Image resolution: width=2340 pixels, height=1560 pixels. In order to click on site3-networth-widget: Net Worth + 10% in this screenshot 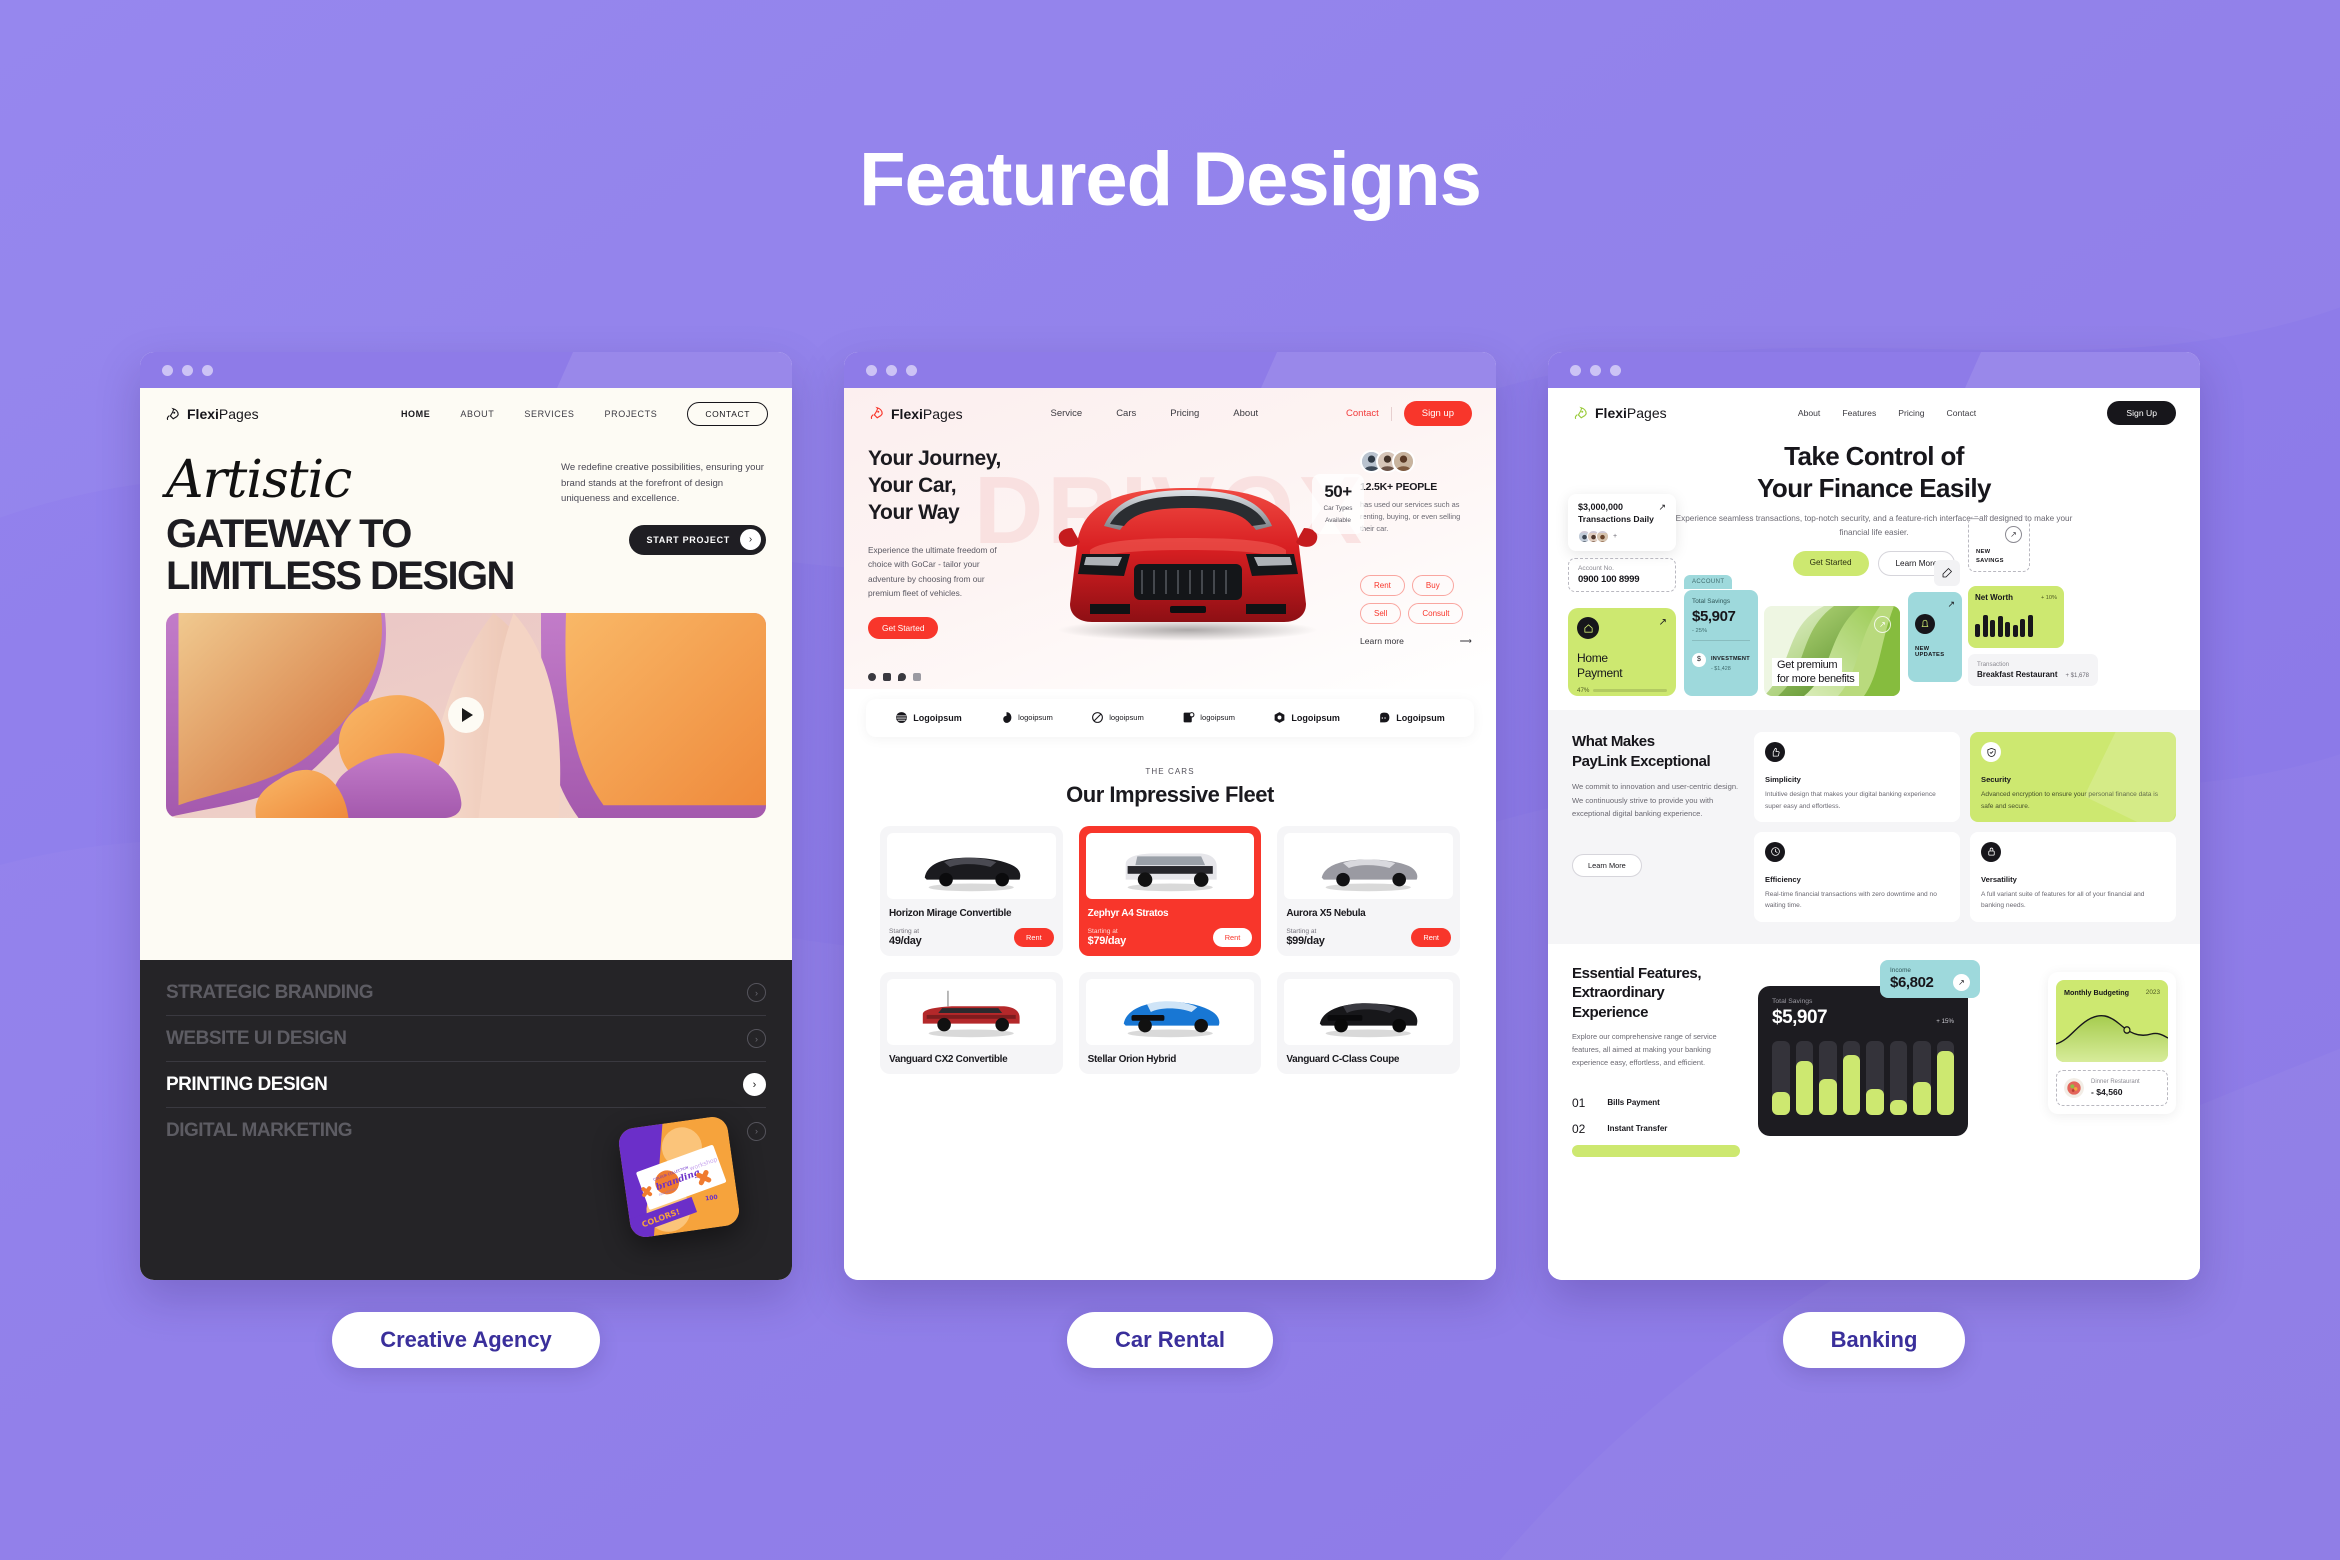, I will do `click(2016, 617)`.